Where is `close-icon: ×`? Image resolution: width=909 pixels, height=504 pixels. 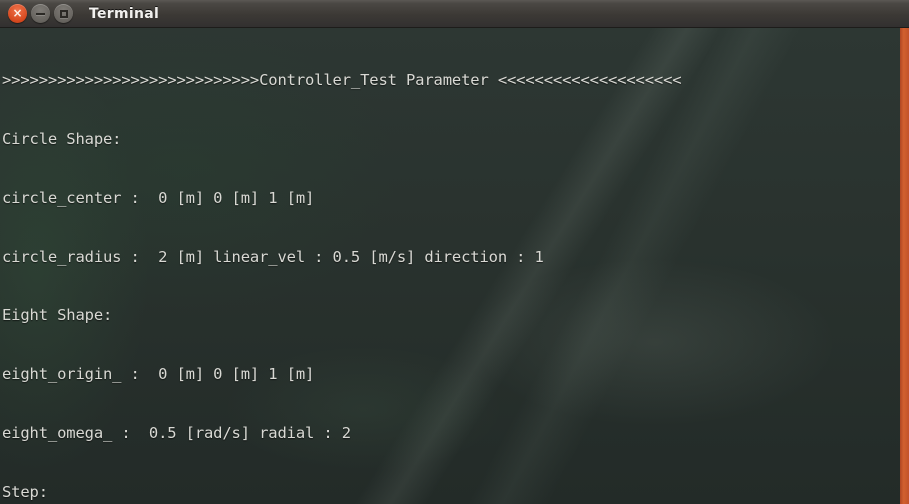 close-icon: × is located at coordinates (17, 12).